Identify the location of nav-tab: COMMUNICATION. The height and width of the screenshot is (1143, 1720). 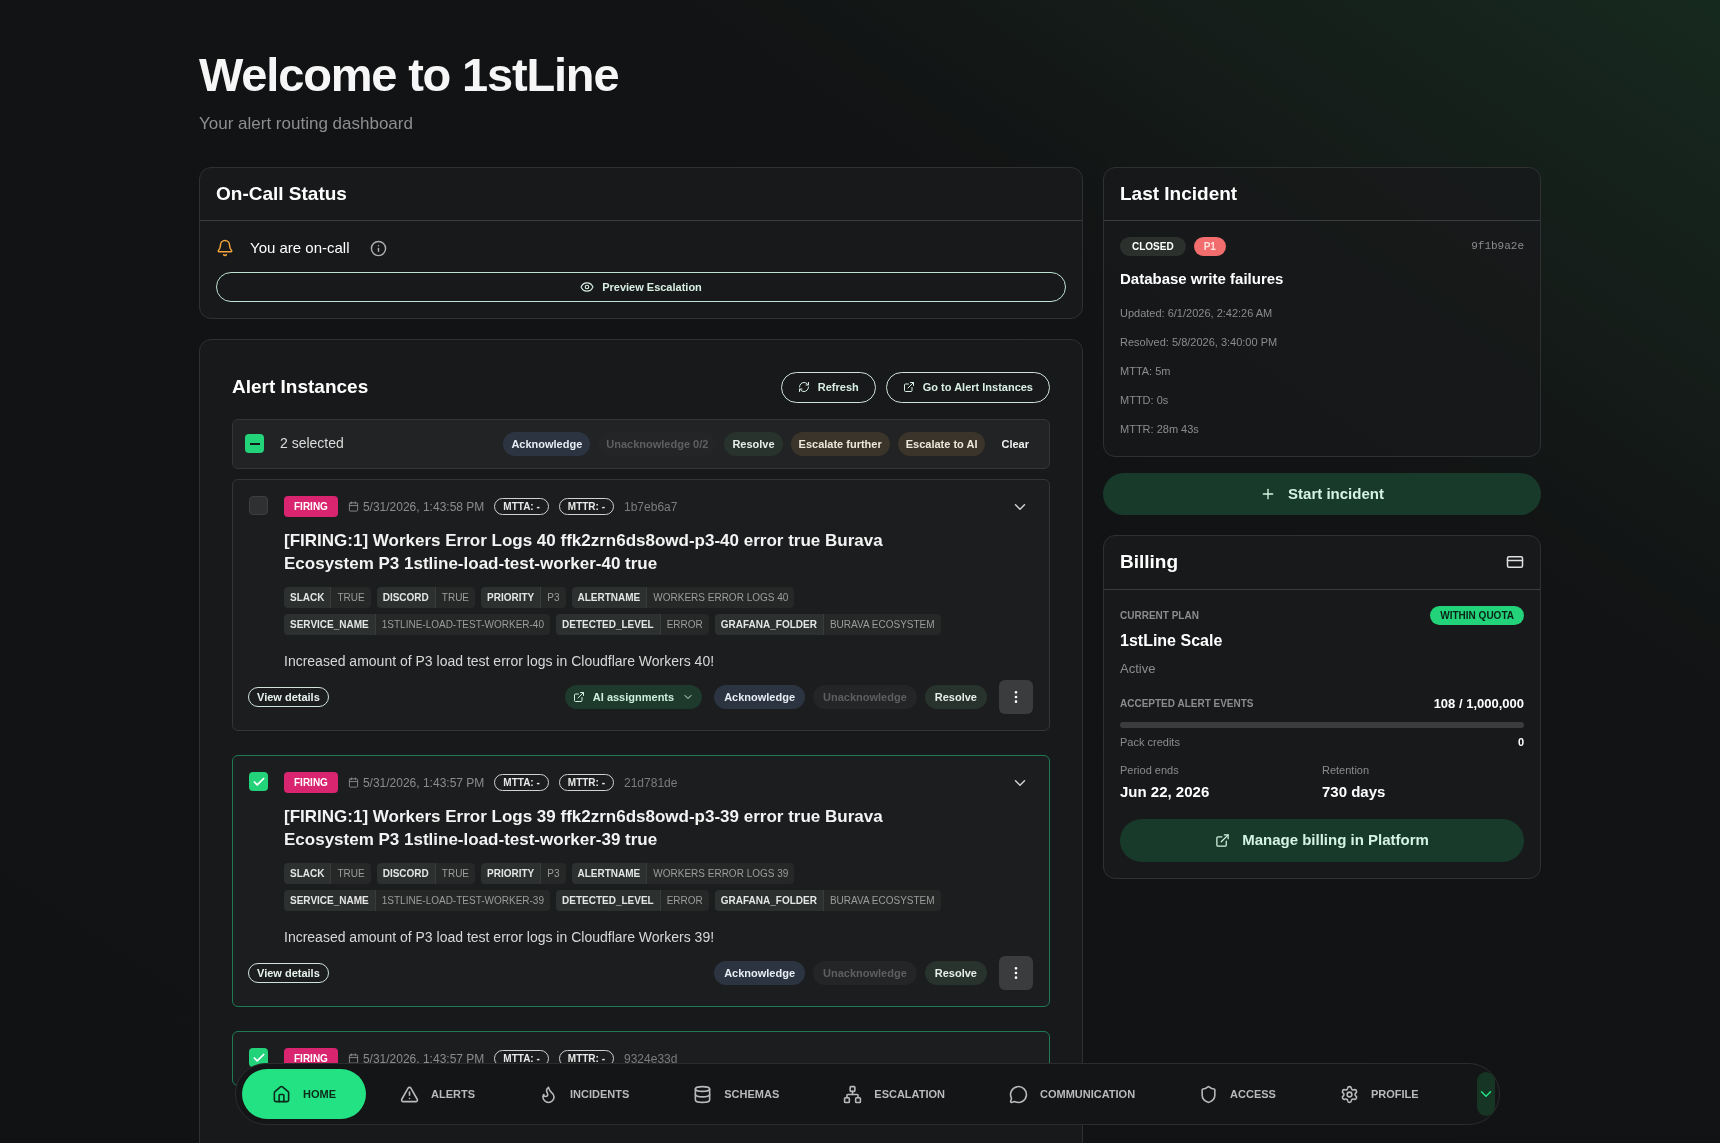
(1072, 1094).